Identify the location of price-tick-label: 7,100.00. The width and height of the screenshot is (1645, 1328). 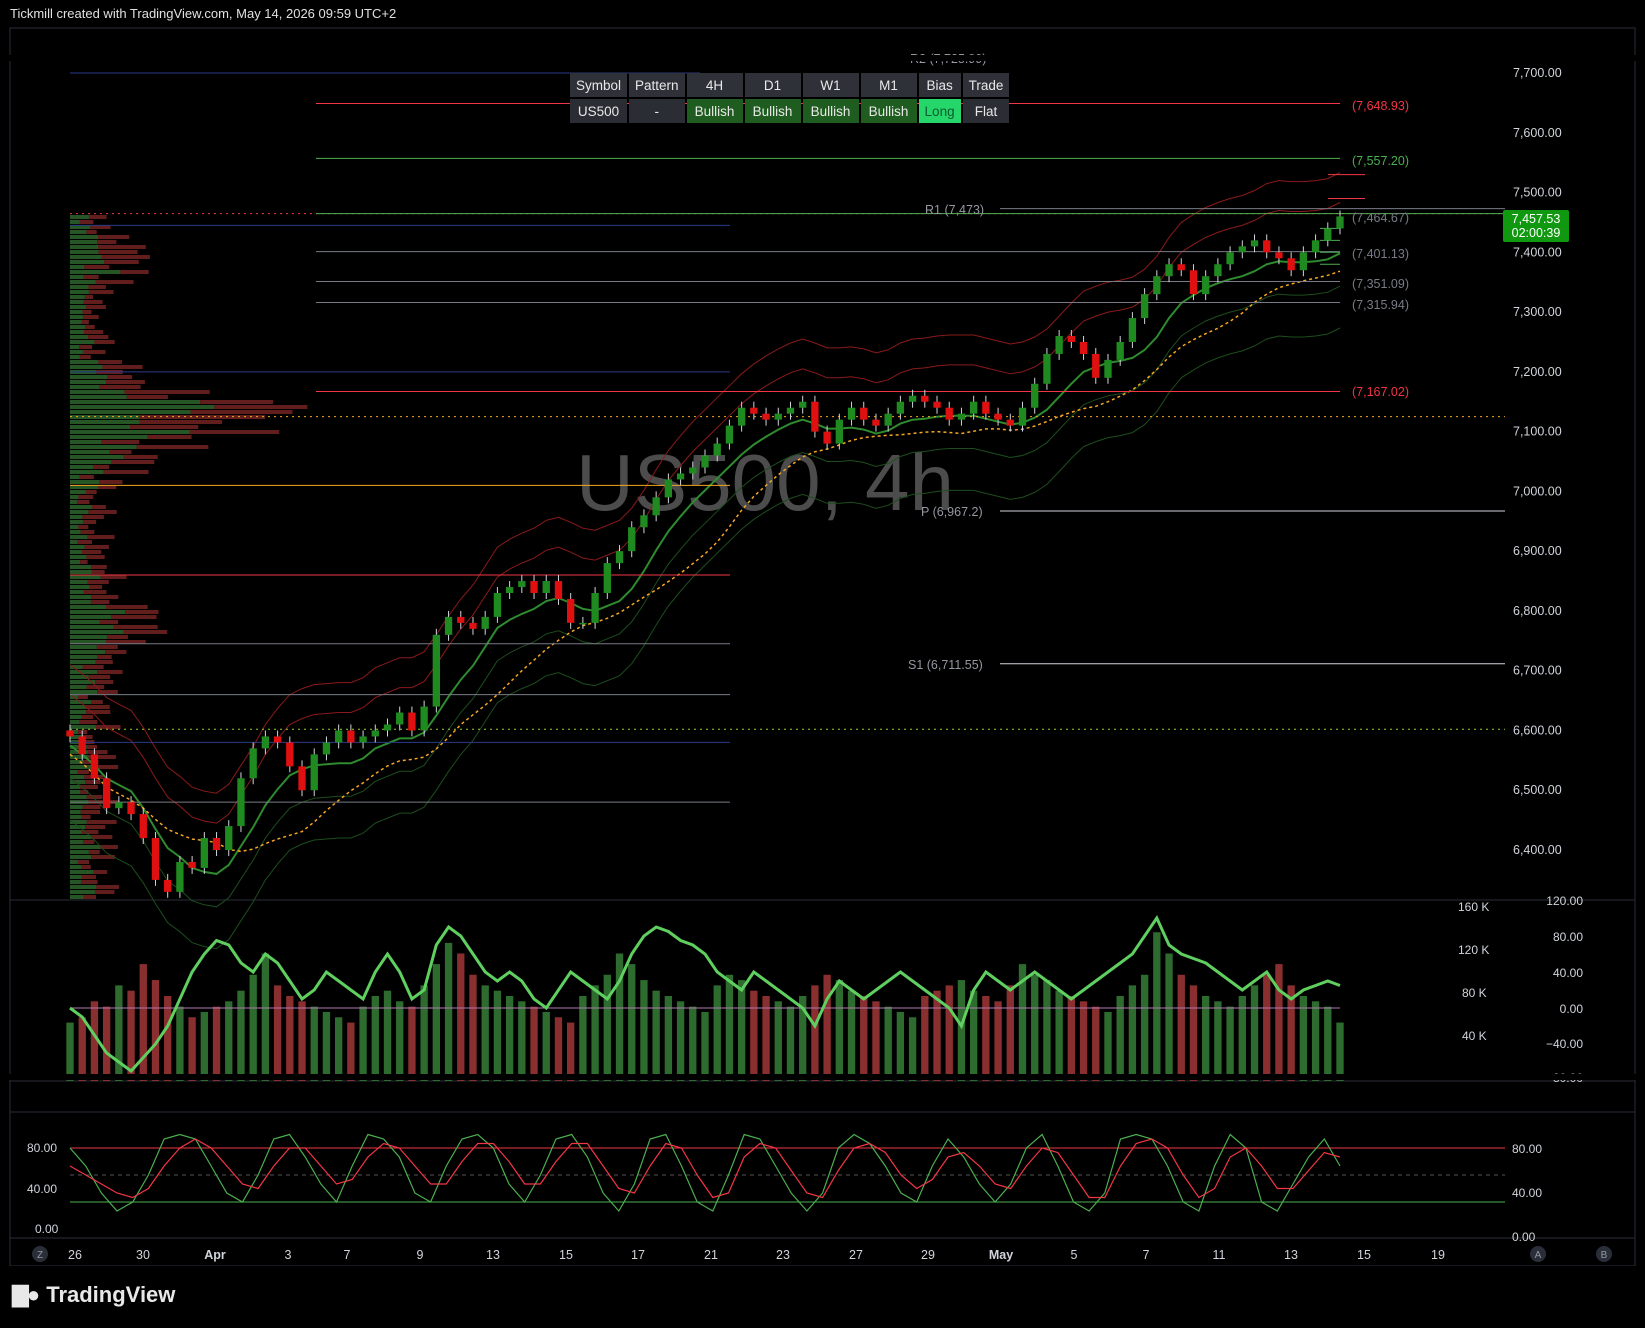
(1537, 432).